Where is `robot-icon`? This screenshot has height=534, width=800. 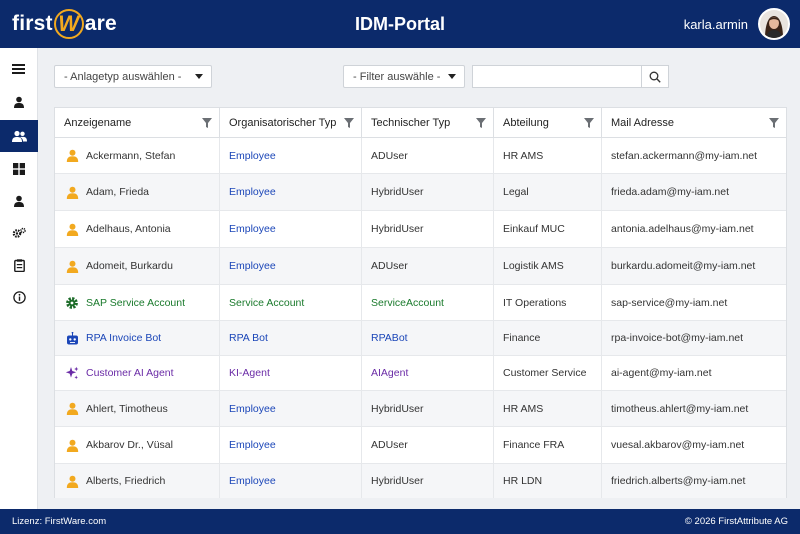 robot-icon is located at coordinates (72, 338).